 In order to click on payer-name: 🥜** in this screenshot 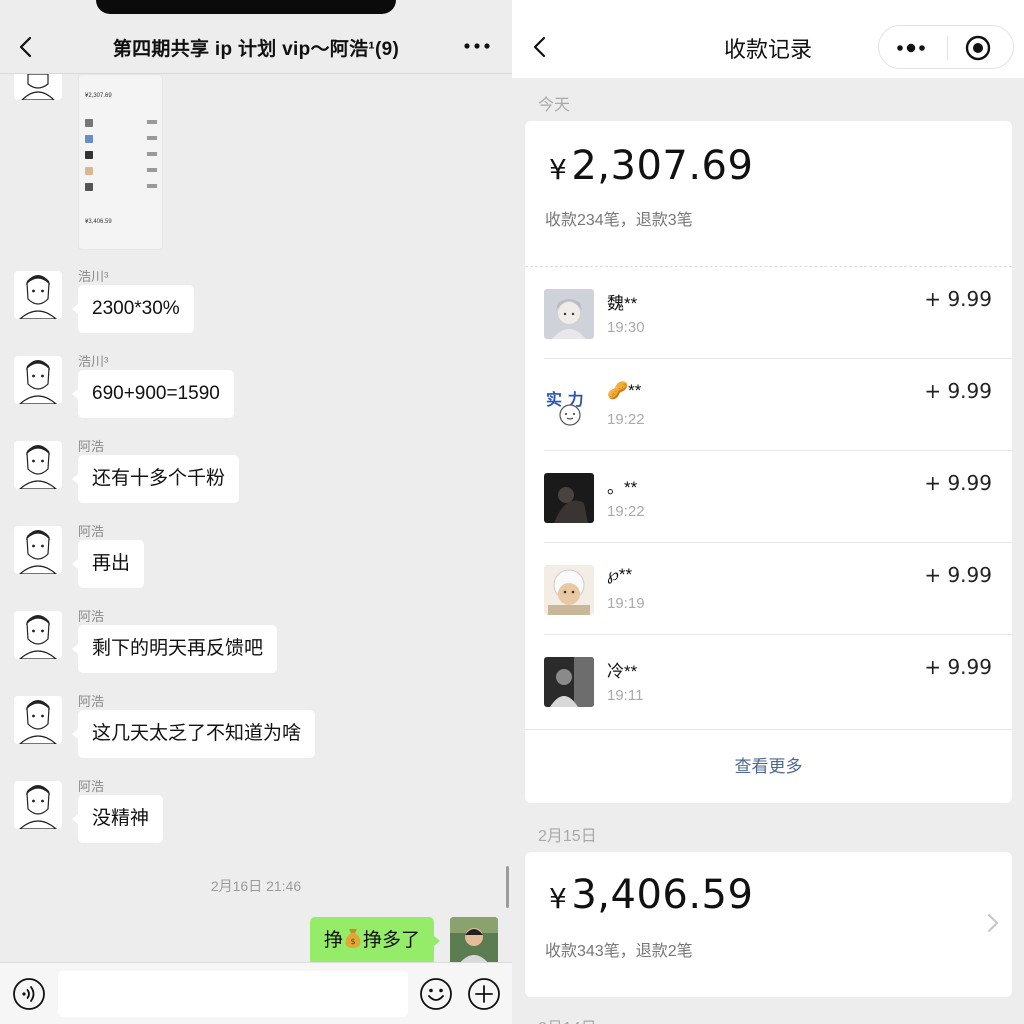, I will do `click(624, 390)`.